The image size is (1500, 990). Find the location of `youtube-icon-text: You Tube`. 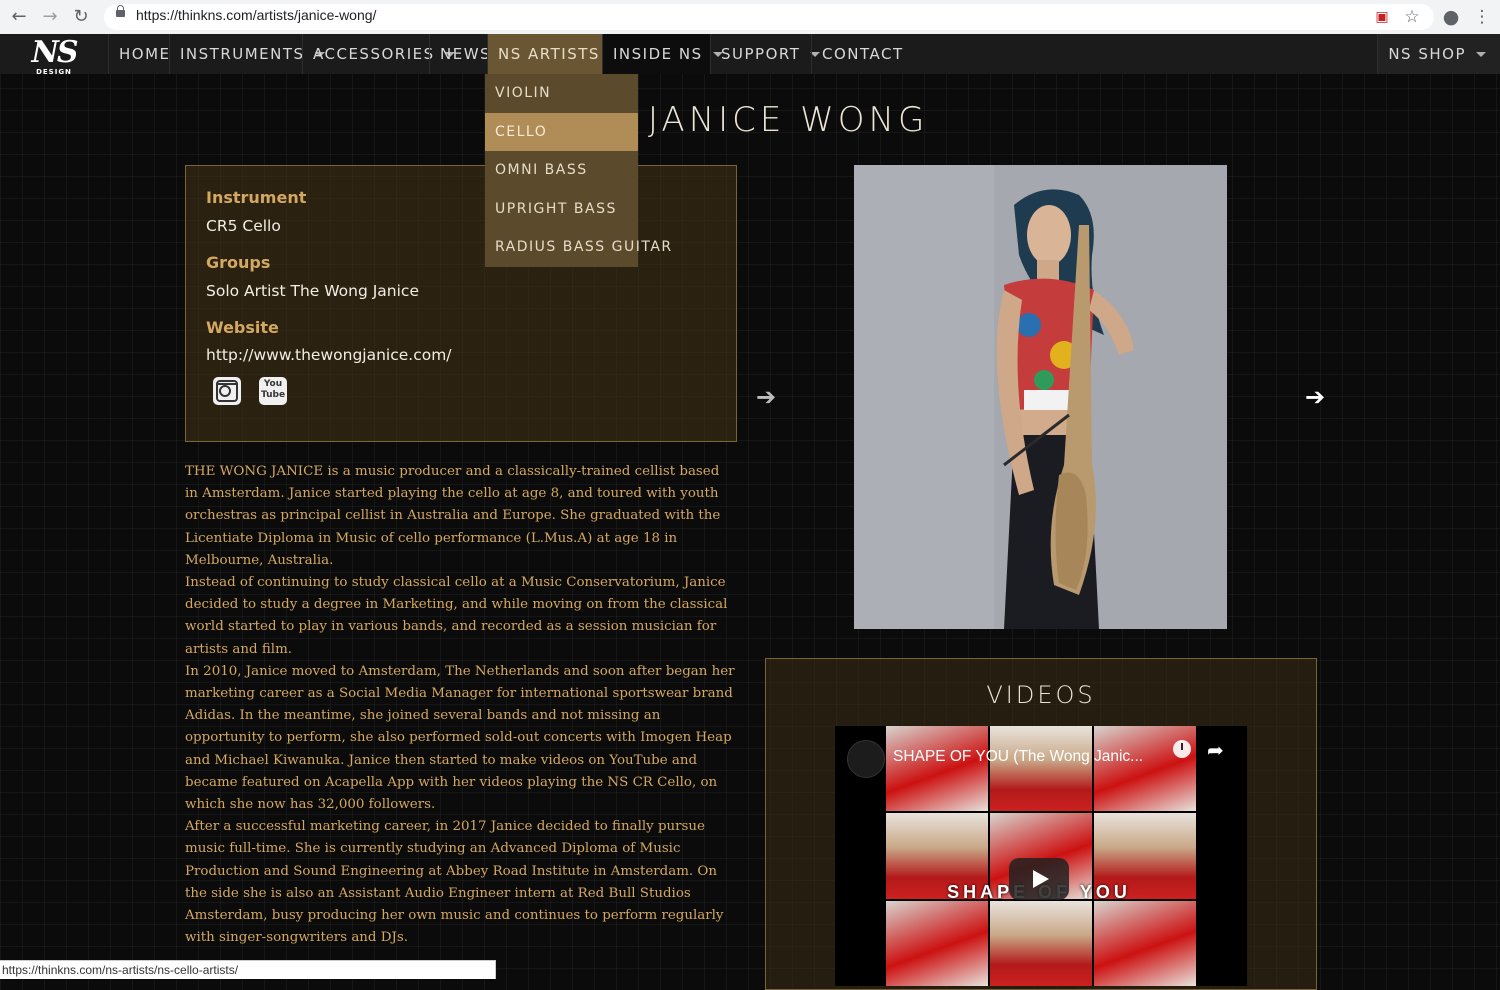

youtube-icon-text: You Tube is located at coordinates (273, 389).